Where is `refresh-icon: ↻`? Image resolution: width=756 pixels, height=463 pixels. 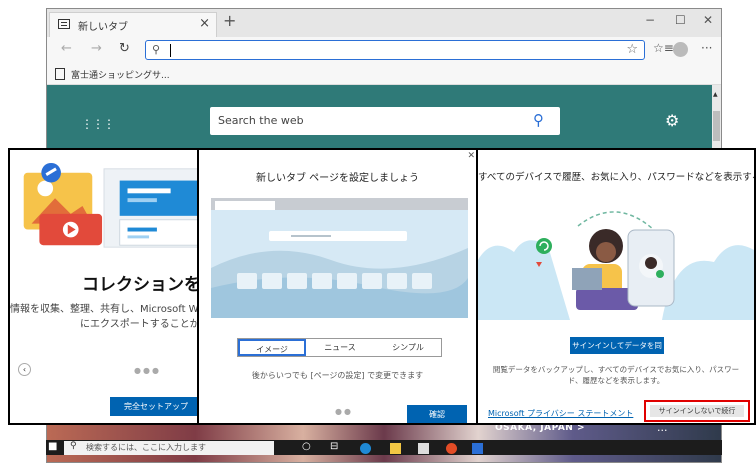 refresh-icon: ↻ is located at coordinates (124, 48).